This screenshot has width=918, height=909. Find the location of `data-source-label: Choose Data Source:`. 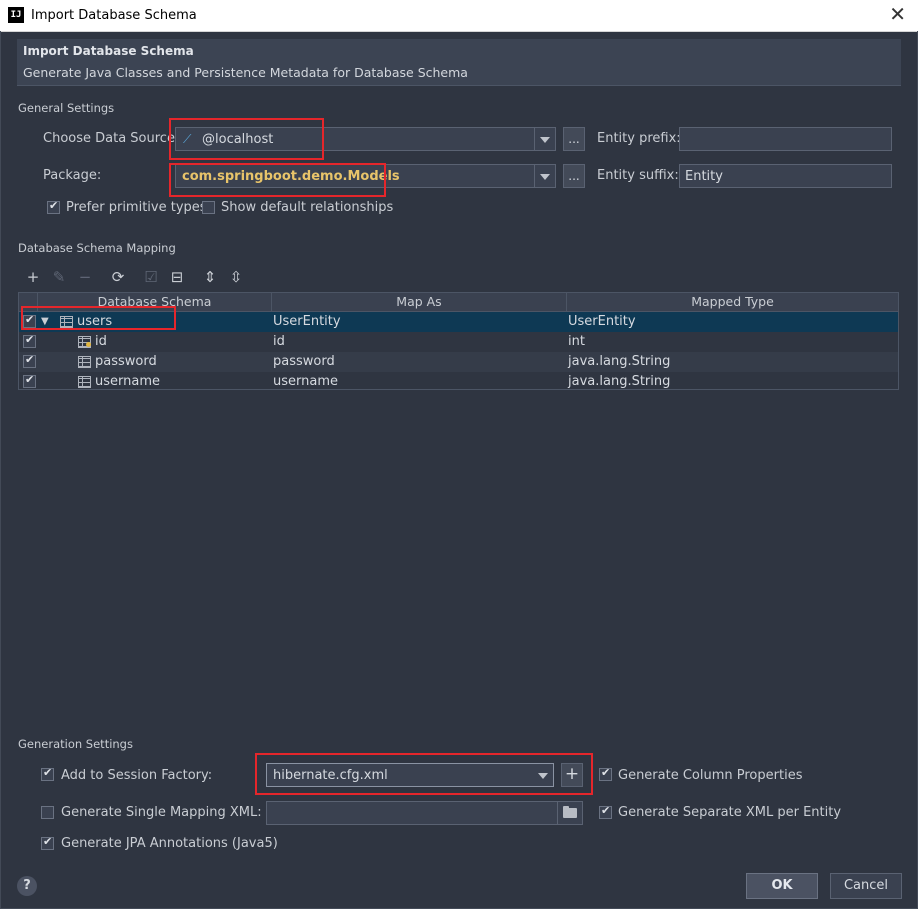

data-source-label: Choose Data Source: is located at coordinates (111, 138).